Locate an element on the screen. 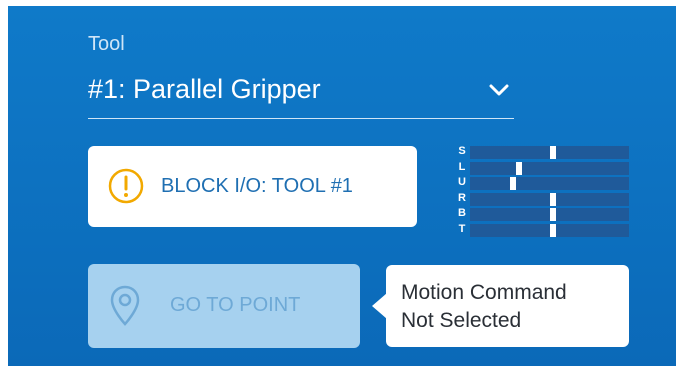 Image resolution: width=679 pixels, height=367 pixels. axis-bar-b is located at coordinates (549, 214).